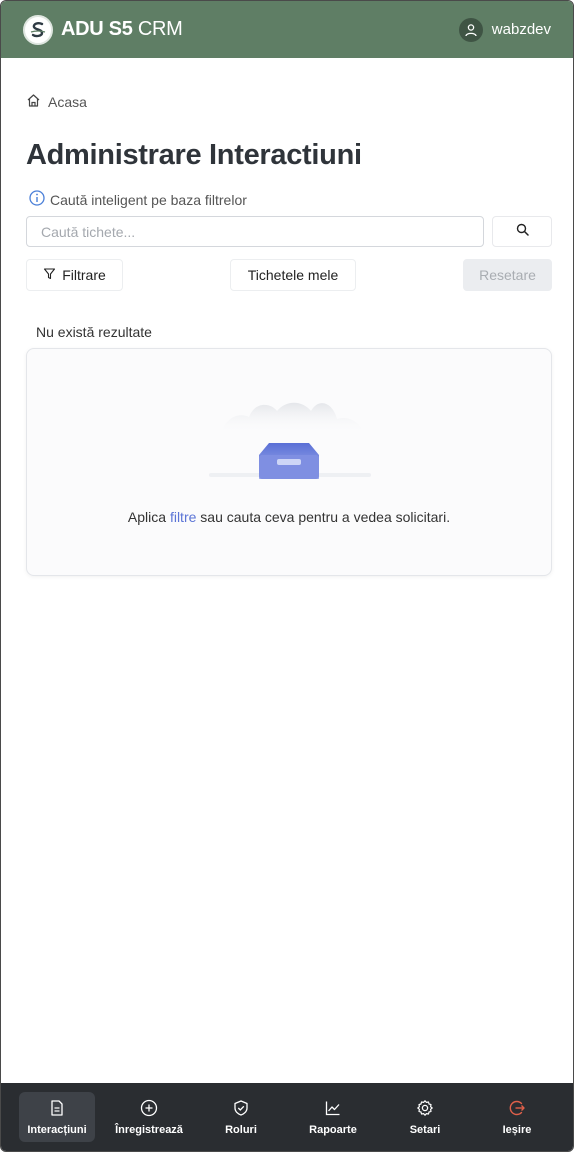 The width and height of the screenshot is (574, 1152). I want to click on my-tickets-button: Tichetele mele, so click(293, 275).